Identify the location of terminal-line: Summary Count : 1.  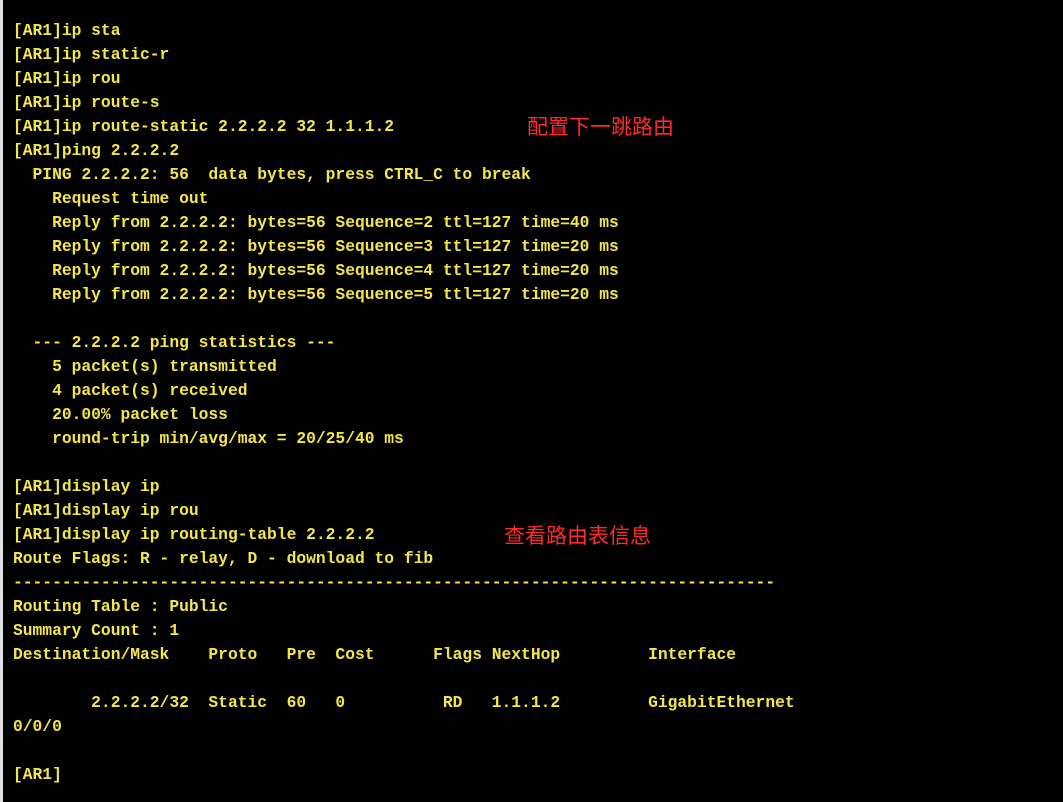
(96, 630).